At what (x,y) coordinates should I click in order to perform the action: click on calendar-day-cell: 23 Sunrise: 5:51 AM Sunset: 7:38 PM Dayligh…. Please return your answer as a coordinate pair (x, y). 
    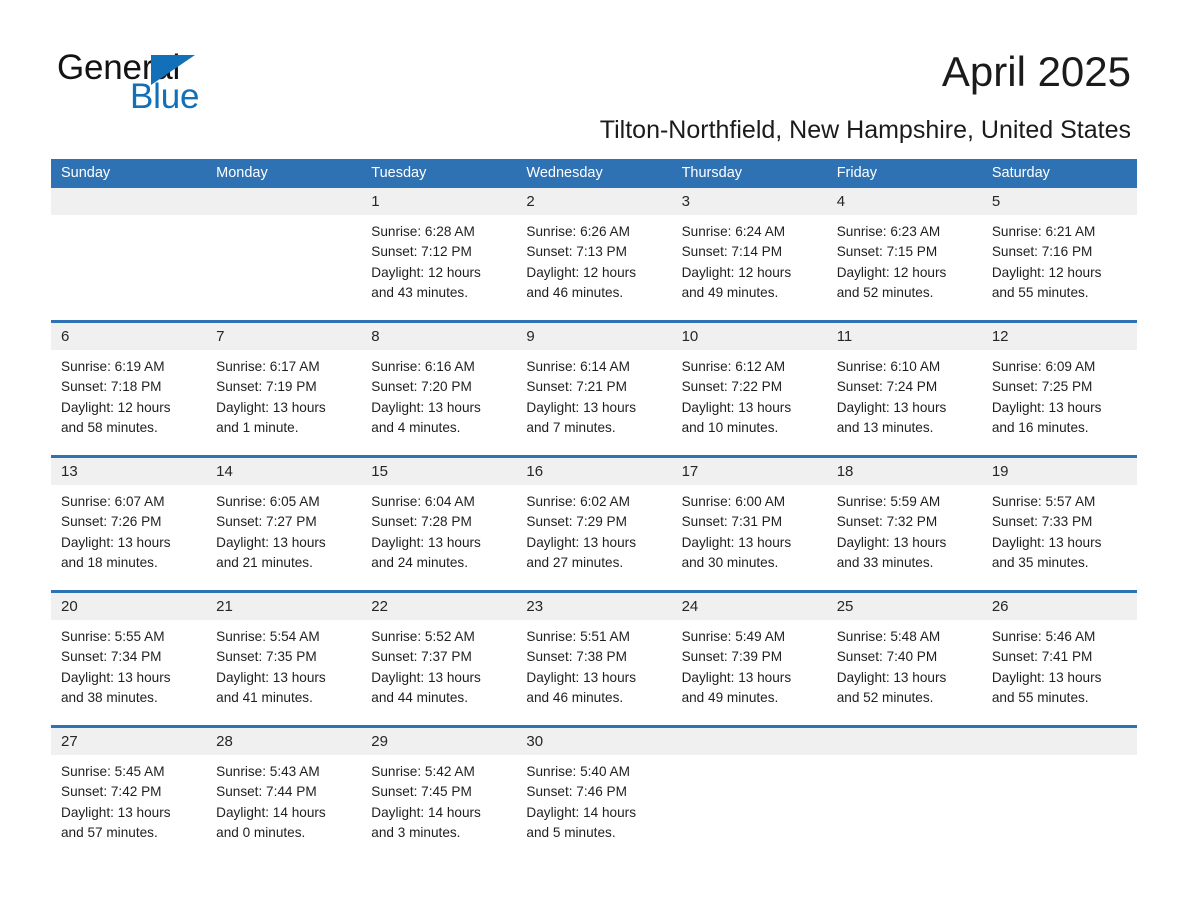
    Looking at the image, I should click on (594, 659).